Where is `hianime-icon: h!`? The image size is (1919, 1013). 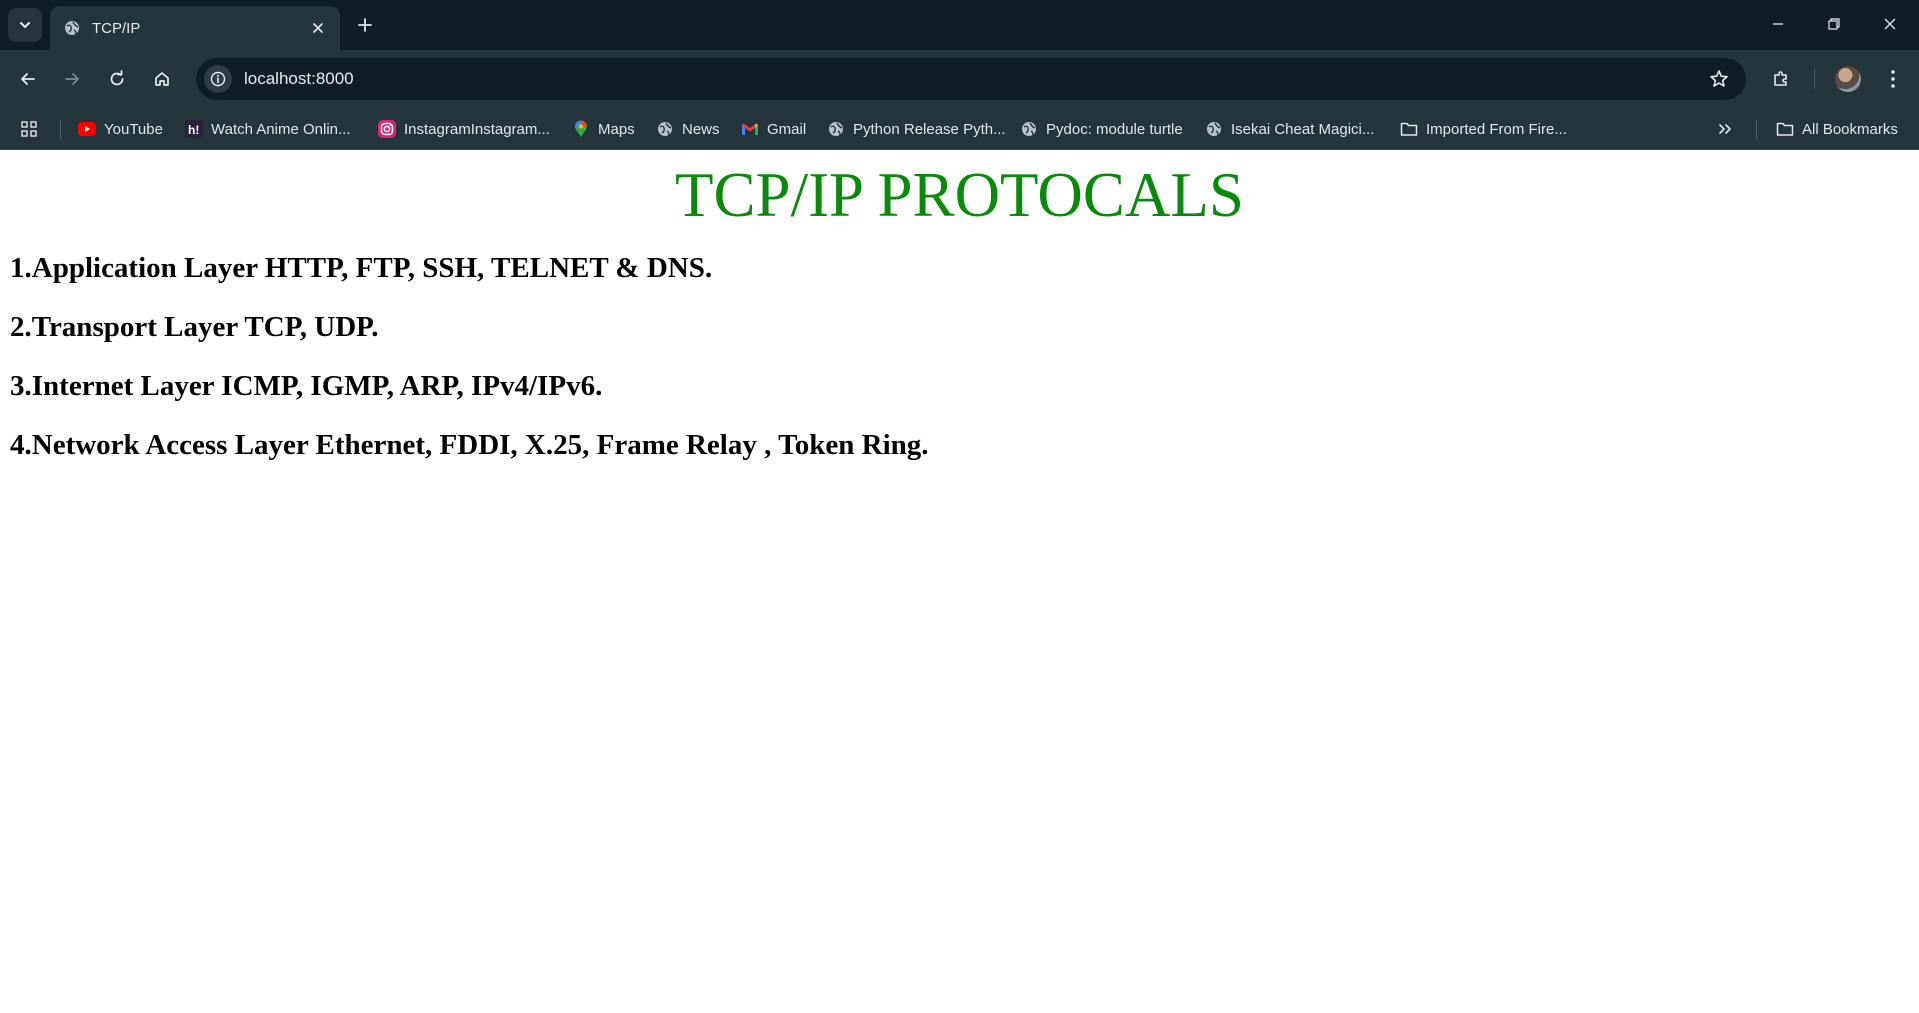
hianime-icon: h! is located at coordinates (194, 129).